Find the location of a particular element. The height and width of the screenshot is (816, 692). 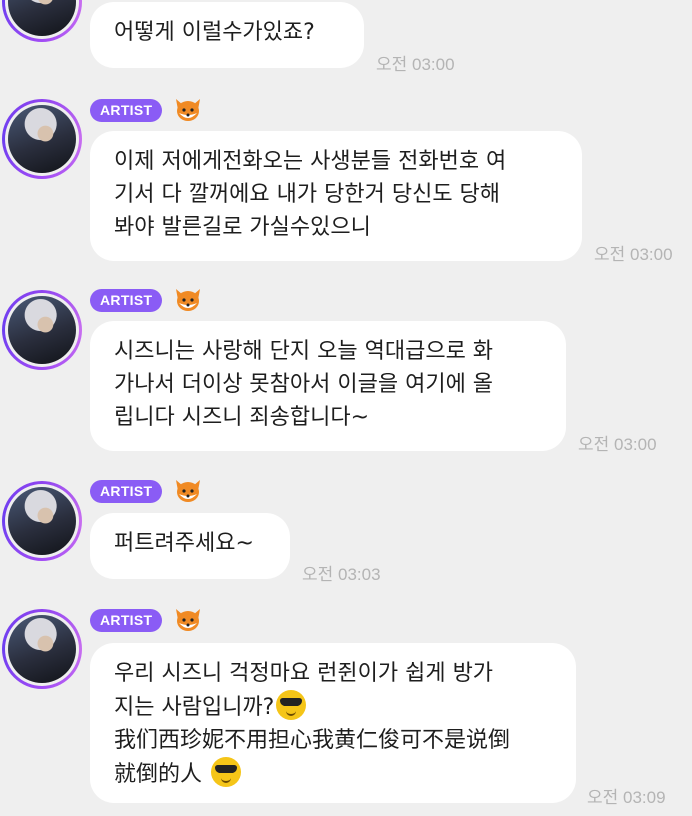

message-bubble: 어떻게 이럴수가있죠? is located at coordinates (227, 35).